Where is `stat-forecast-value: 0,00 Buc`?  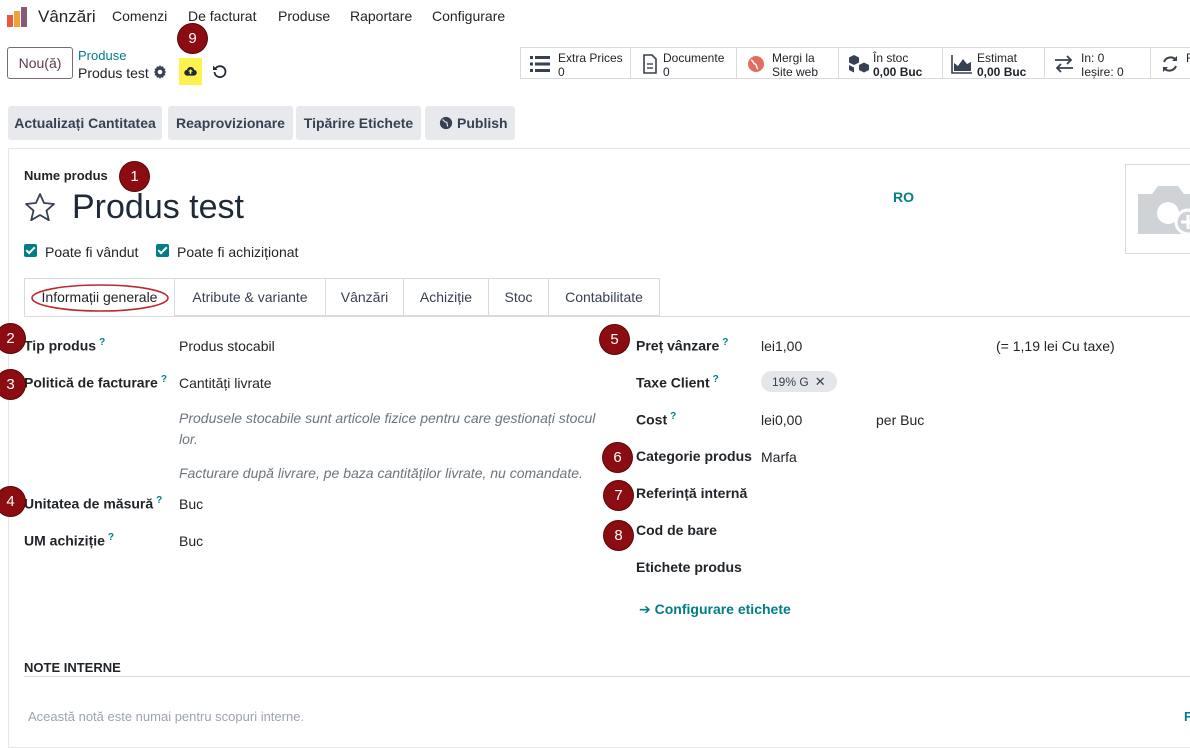 stat-forecast-value: 0,00 Buc is located at coordinates (1002, 72).